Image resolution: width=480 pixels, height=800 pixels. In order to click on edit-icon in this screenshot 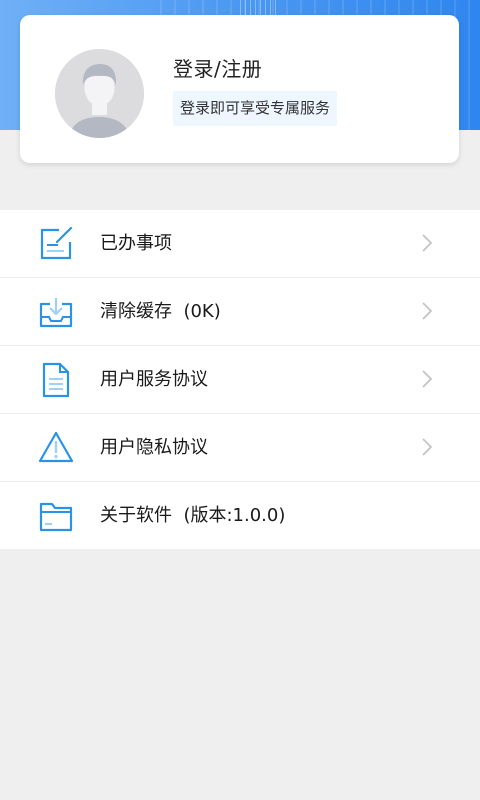, I will do `click(56, 243)`.